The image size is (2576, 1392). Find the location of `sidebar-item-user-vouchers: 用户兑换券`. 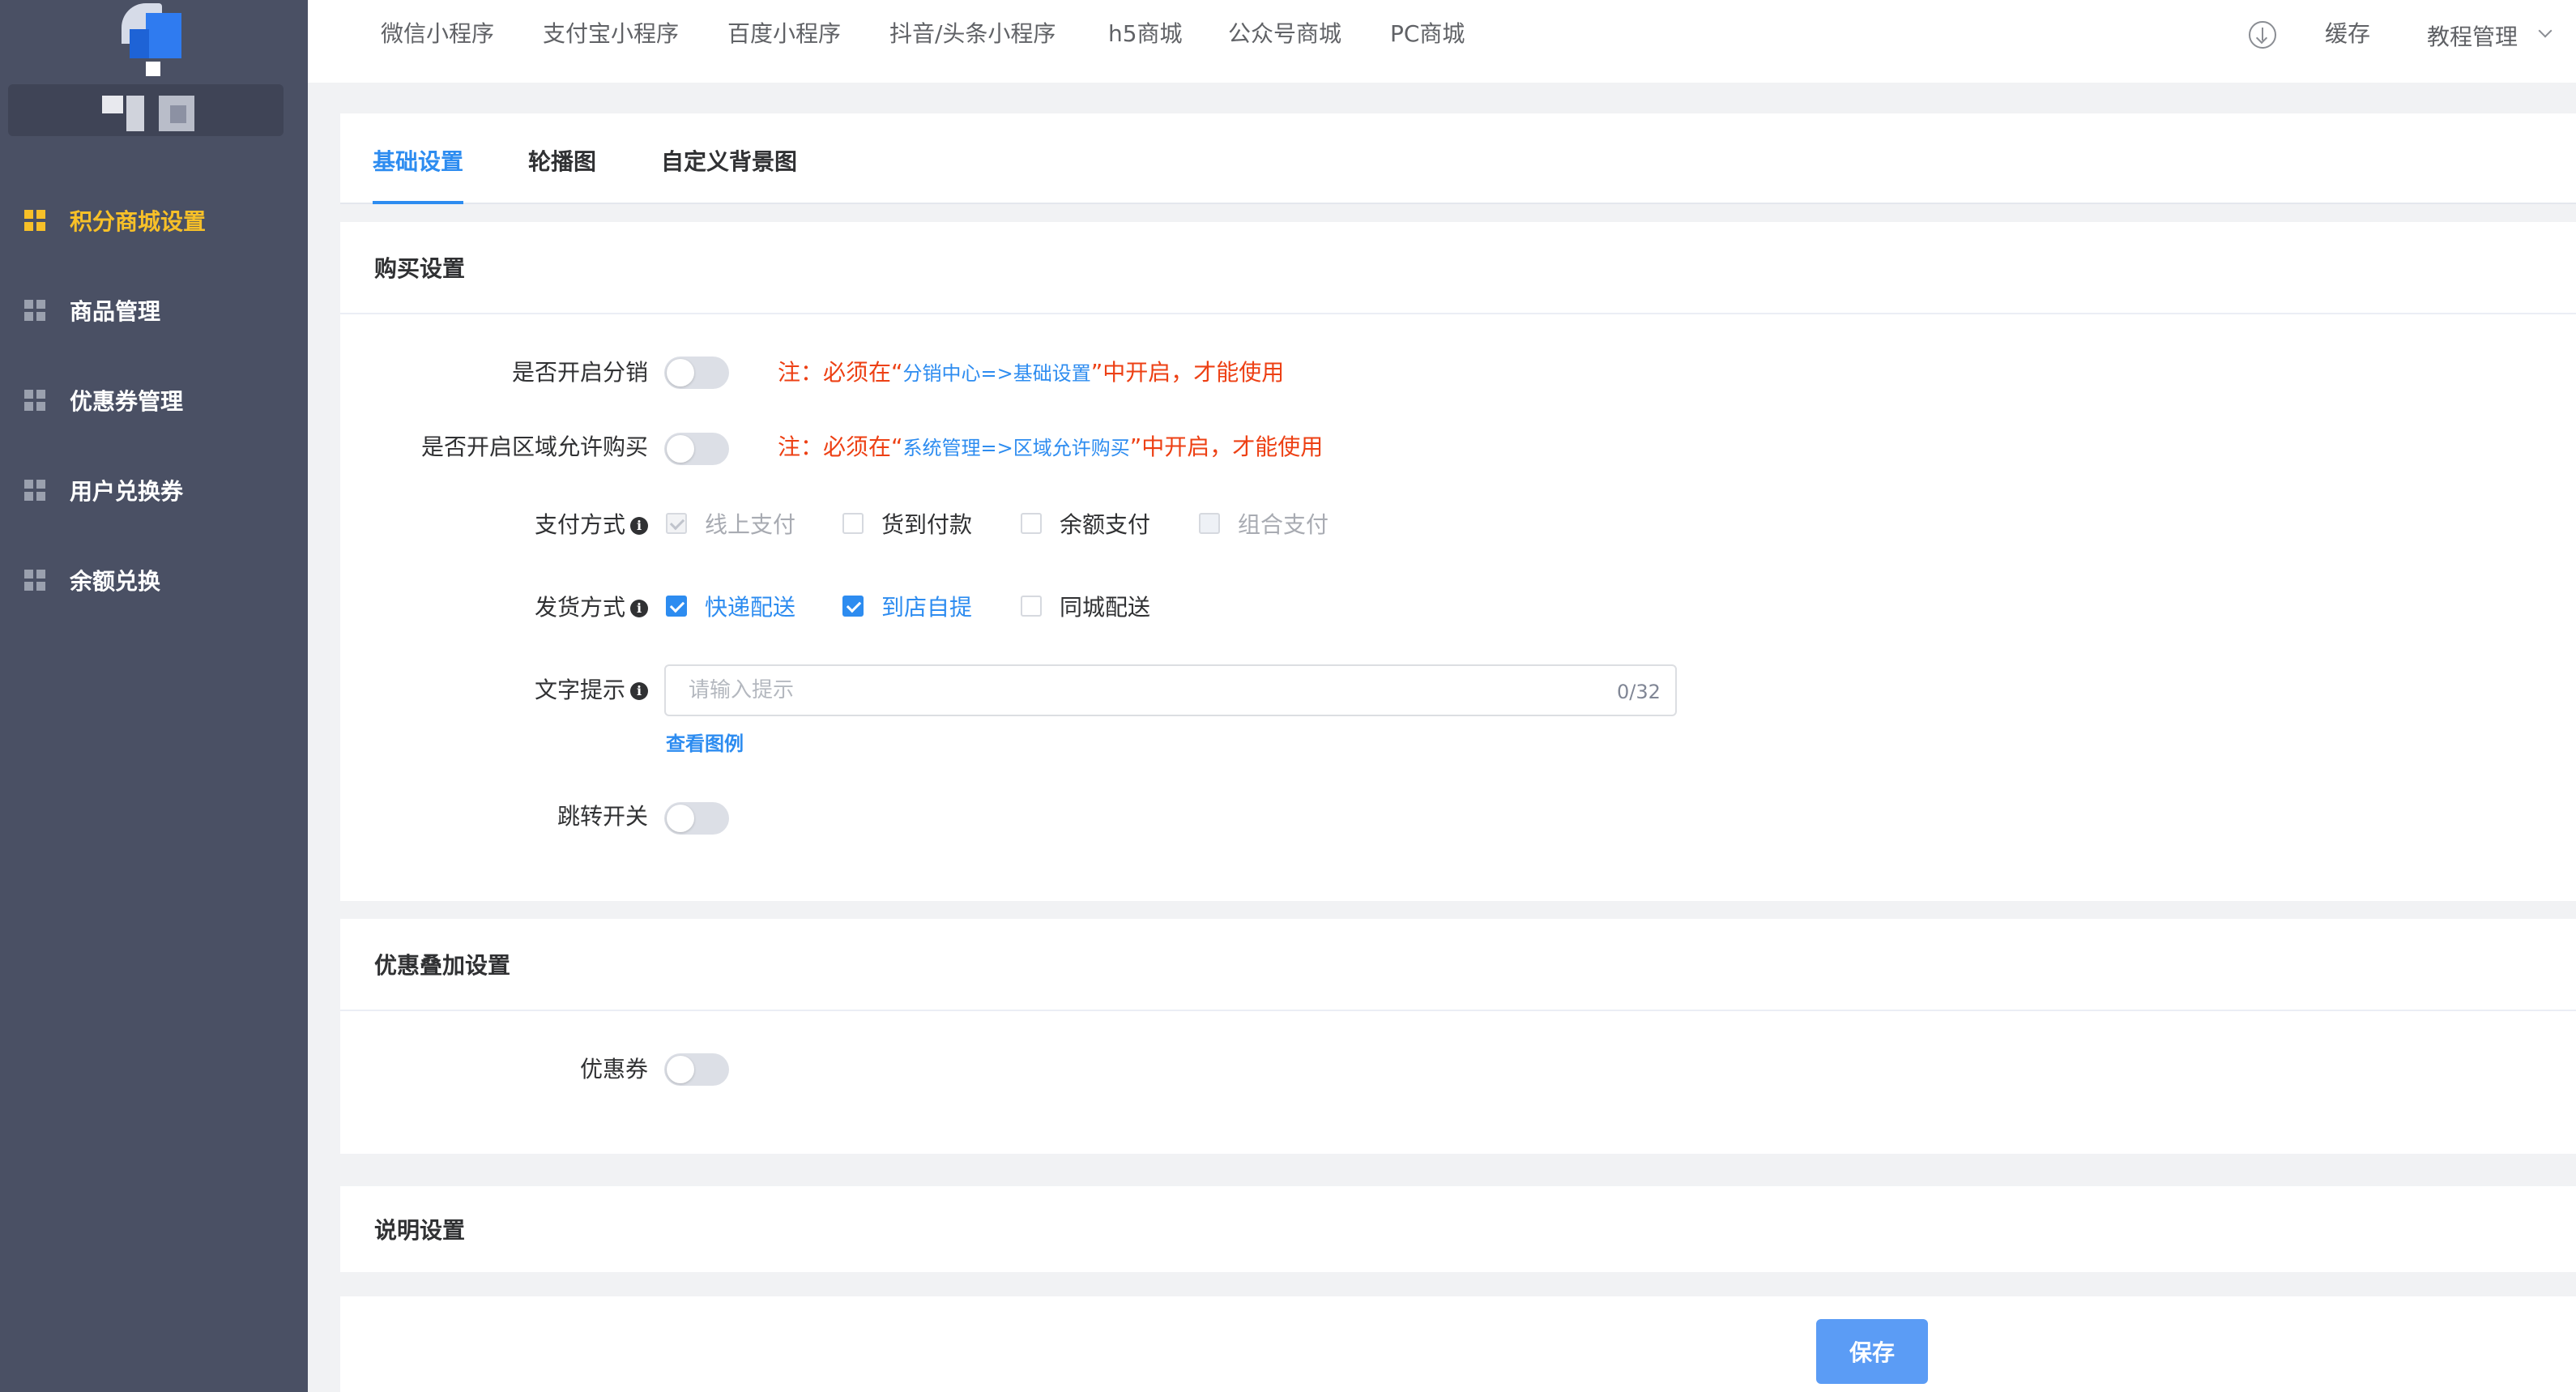

sidebar-item-user-vouchers: 用户兑换券 is located at coordinates (154, 490).